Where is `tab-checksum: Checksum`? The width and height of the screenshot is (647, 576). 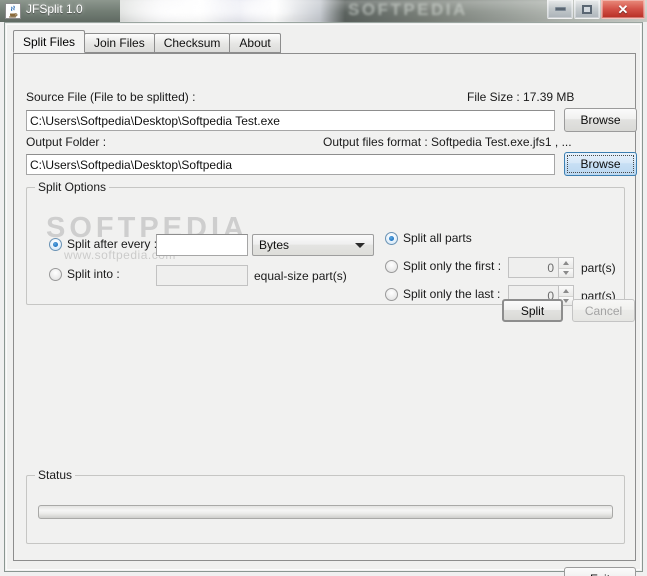
tab-checksum: Checksum is located at coordinates (192, 43).